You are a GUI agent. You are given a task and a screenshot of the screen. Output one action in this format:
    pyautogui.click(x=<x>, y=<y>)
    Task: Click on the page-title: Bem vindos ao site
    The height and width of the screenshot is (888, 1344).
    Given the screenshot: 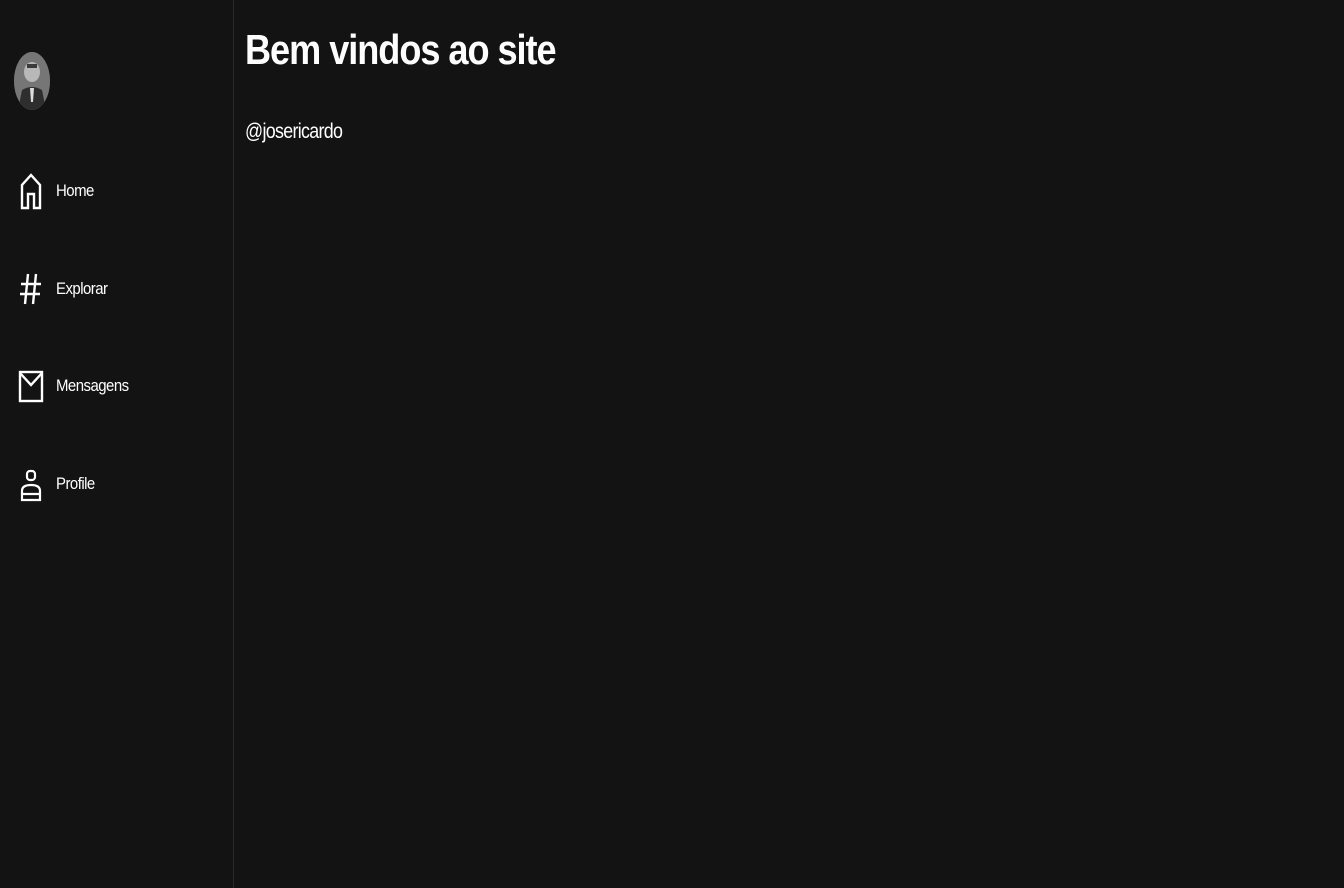 What is the action you would take?
    pyautogui.click(x=401, y=49)
    